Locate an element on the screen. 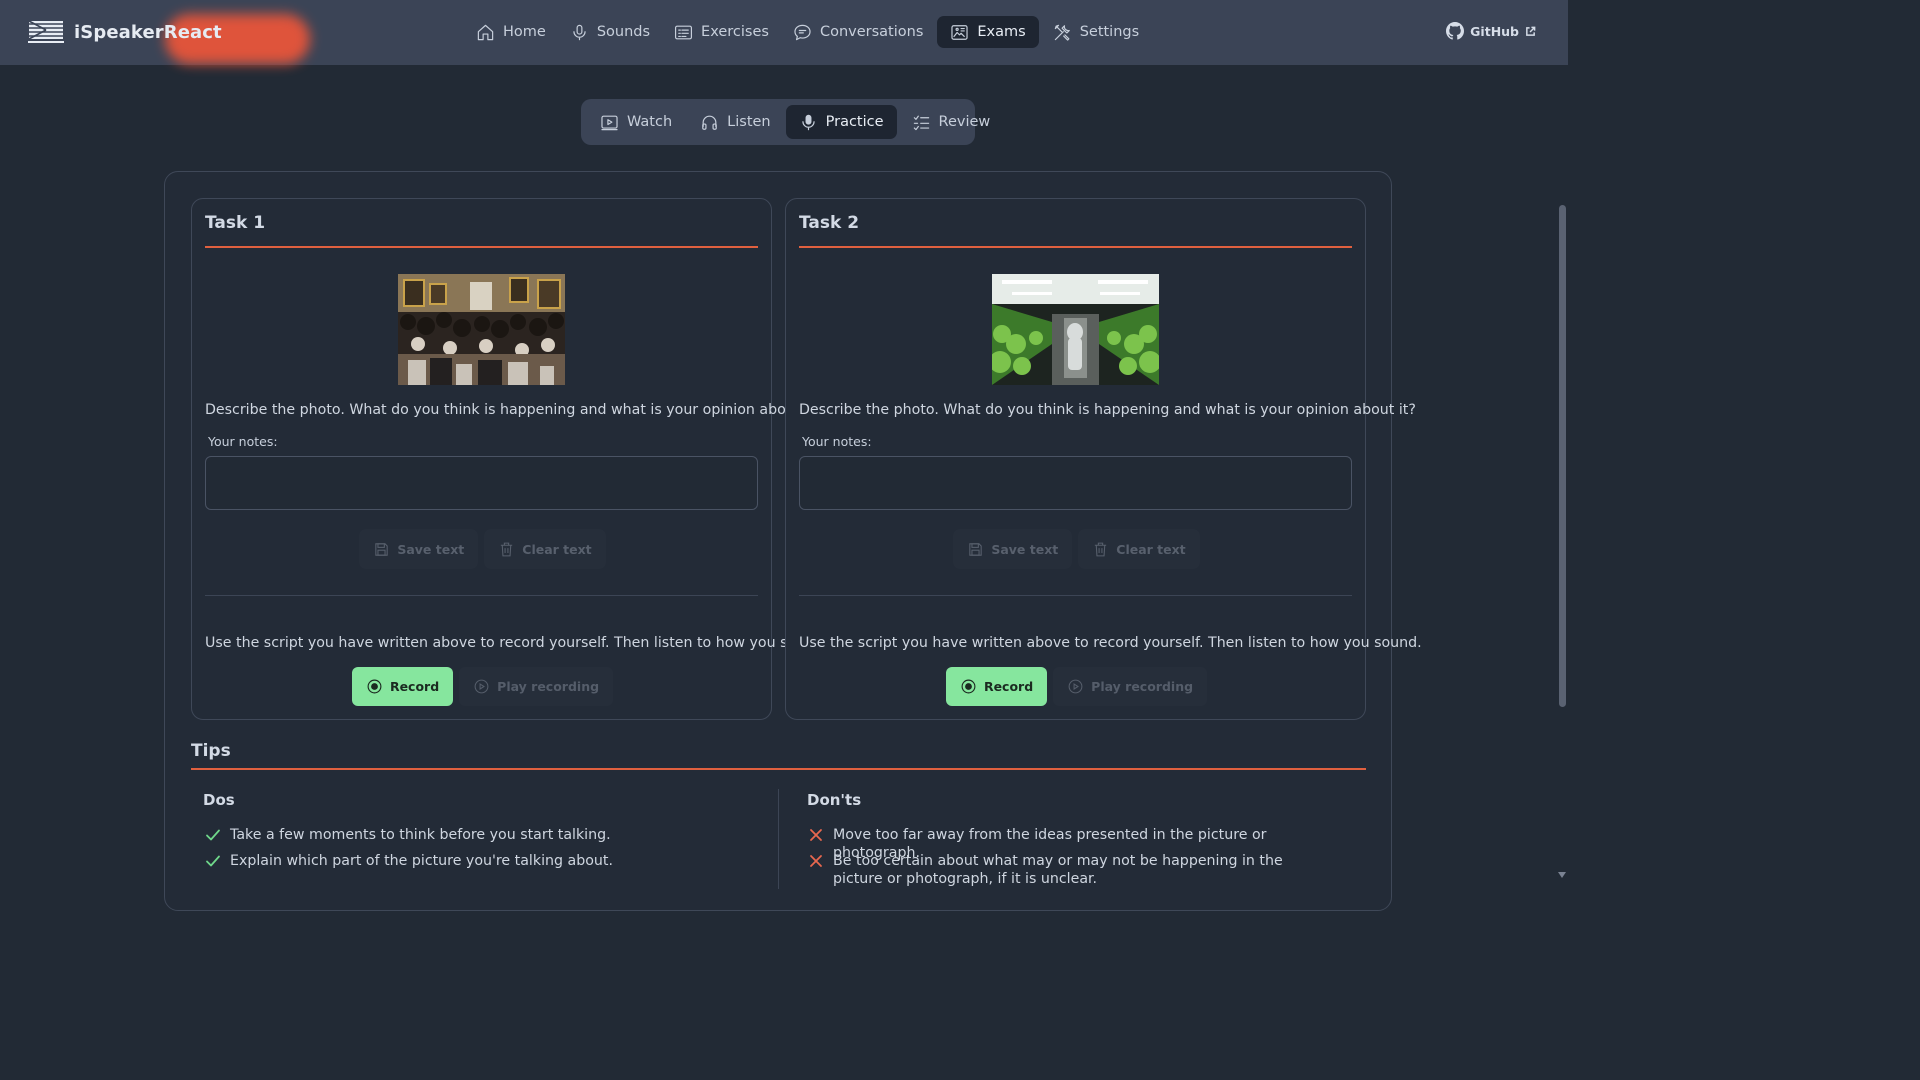 This screenshot has height=1080, width=1920. check-icon is located at coordinates (213, 835).